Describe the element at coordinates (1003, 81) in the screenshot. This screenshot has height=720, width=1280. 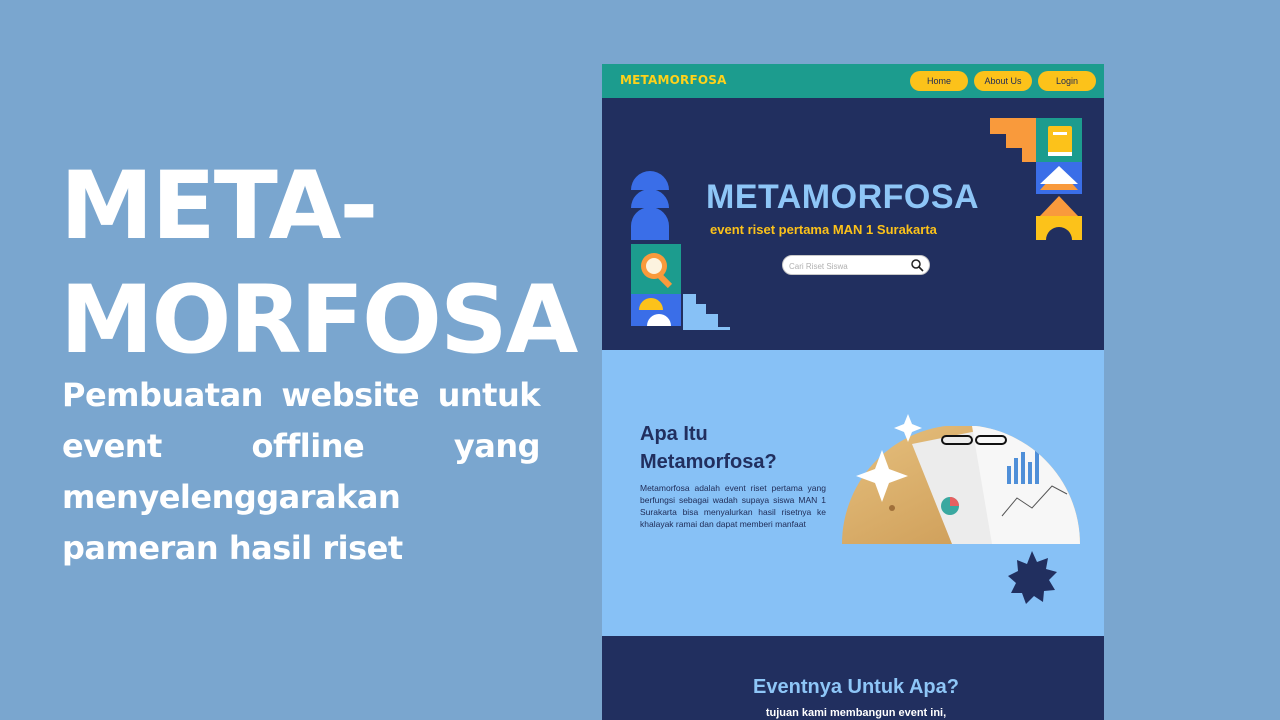
I see `nav-about-button: About Us` at that location.